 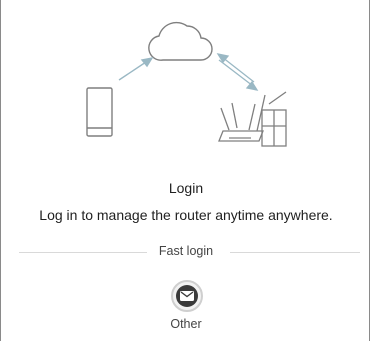 I want to click on envelope-icon, so click(x=187, y=296).